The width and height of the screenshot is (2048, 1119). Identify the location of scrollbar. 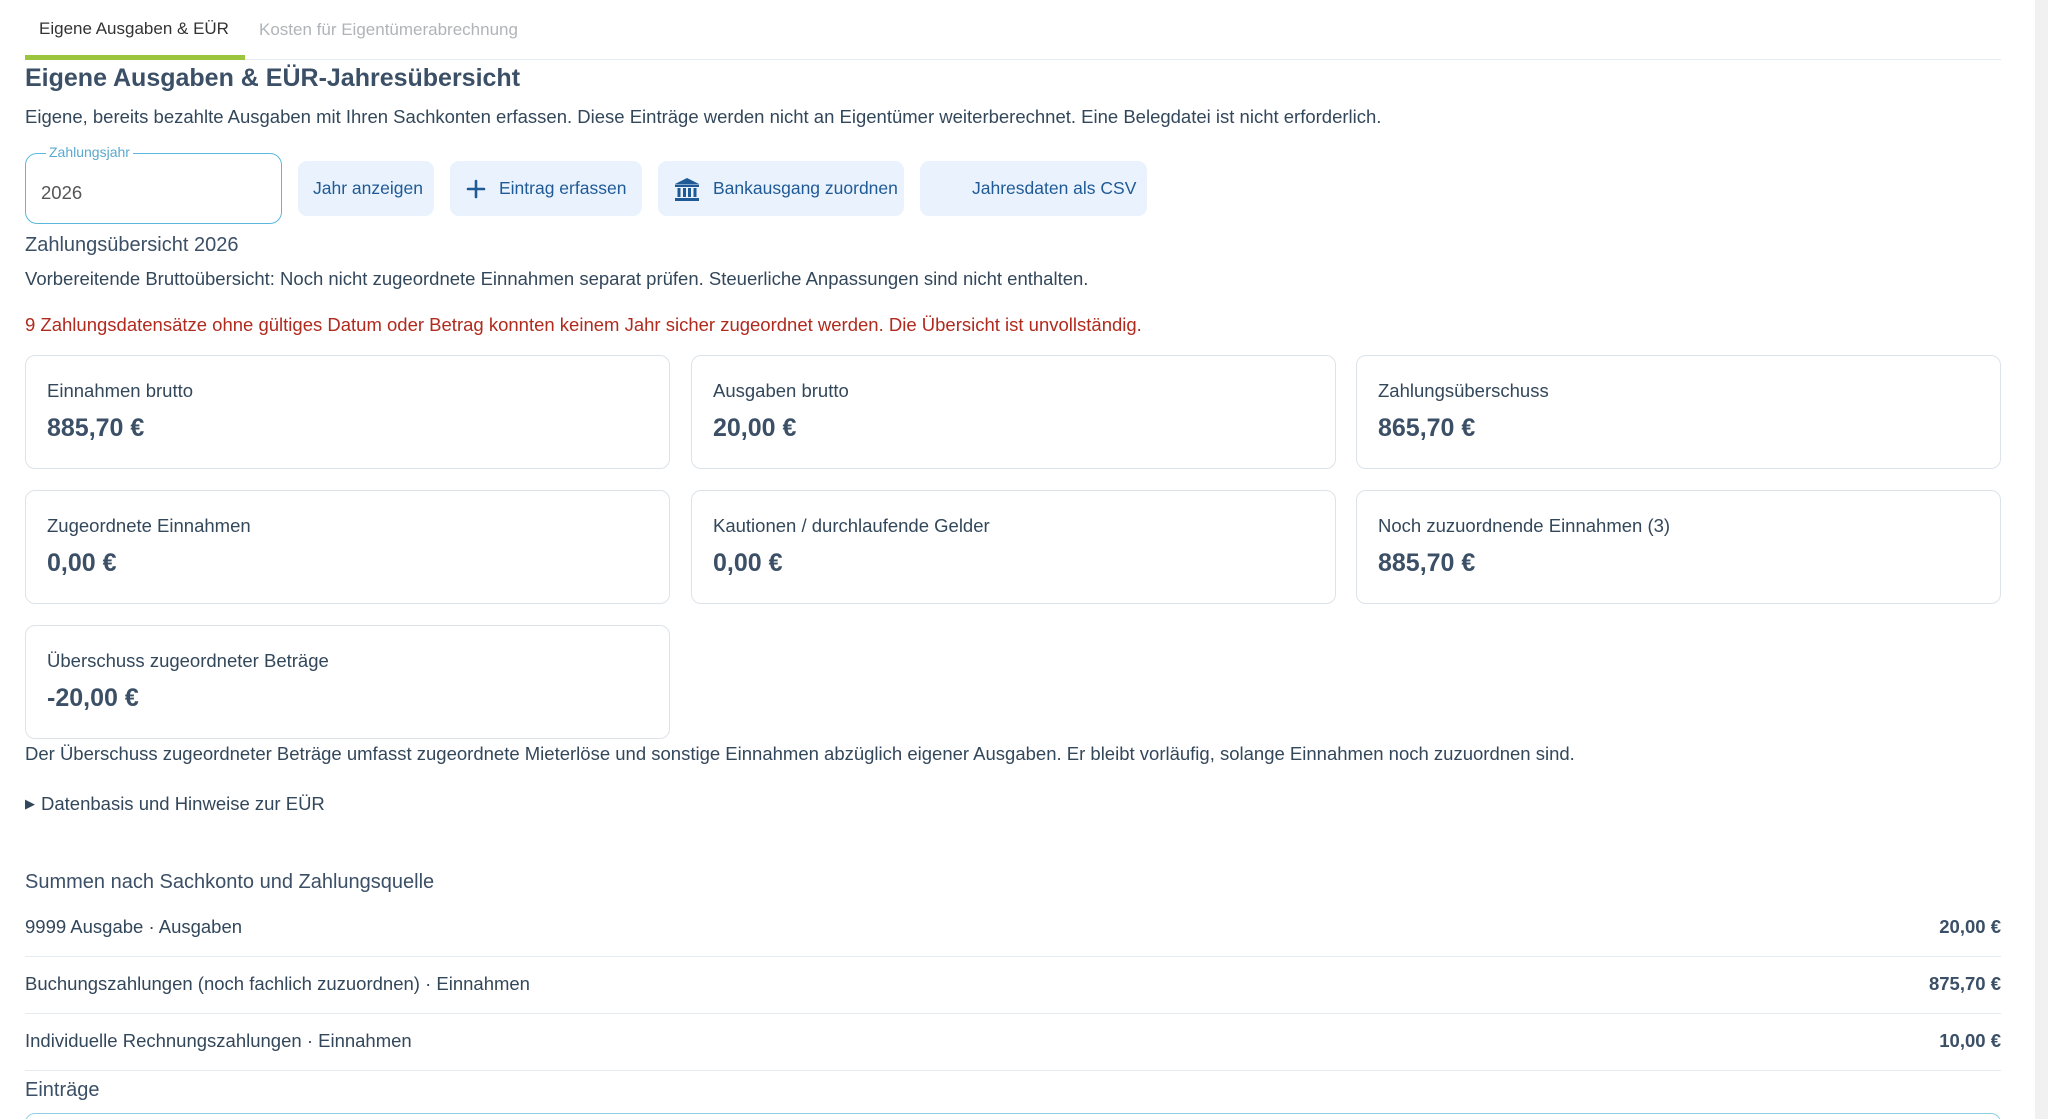
(2041, 559).